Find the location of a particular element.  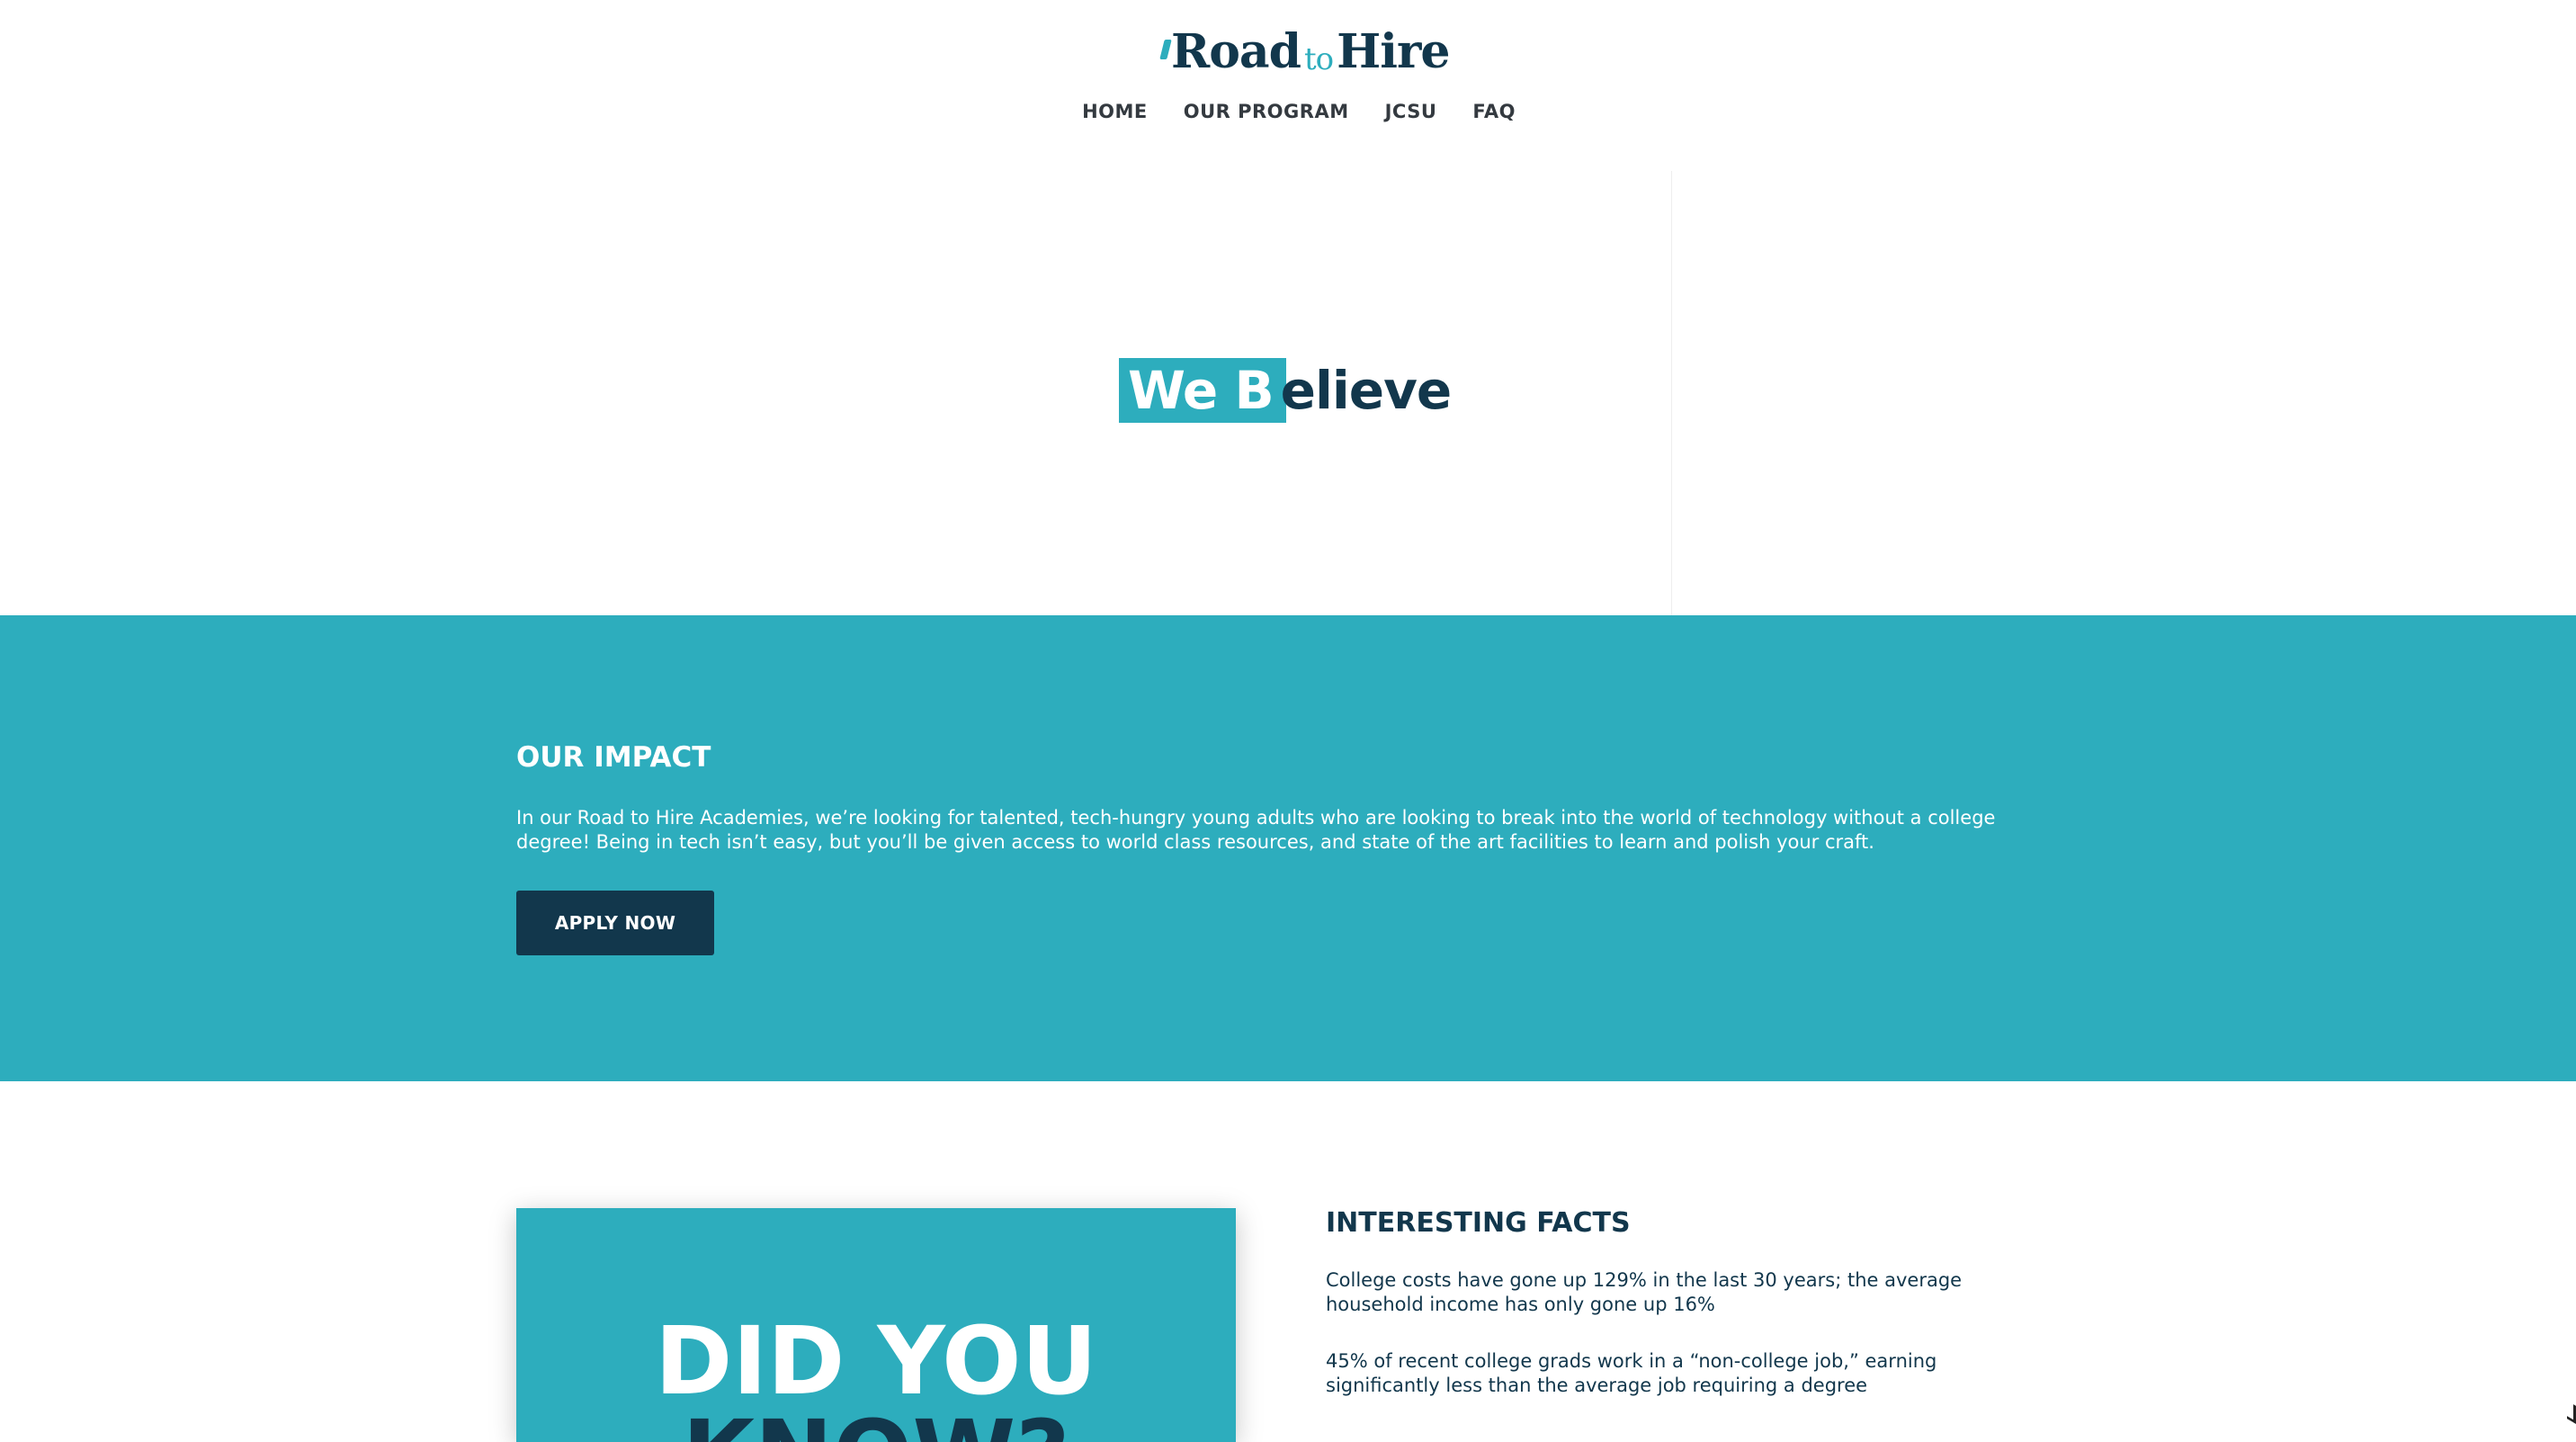

did-you-know-line1: DID YOU is located at coordinates (876, 1361).